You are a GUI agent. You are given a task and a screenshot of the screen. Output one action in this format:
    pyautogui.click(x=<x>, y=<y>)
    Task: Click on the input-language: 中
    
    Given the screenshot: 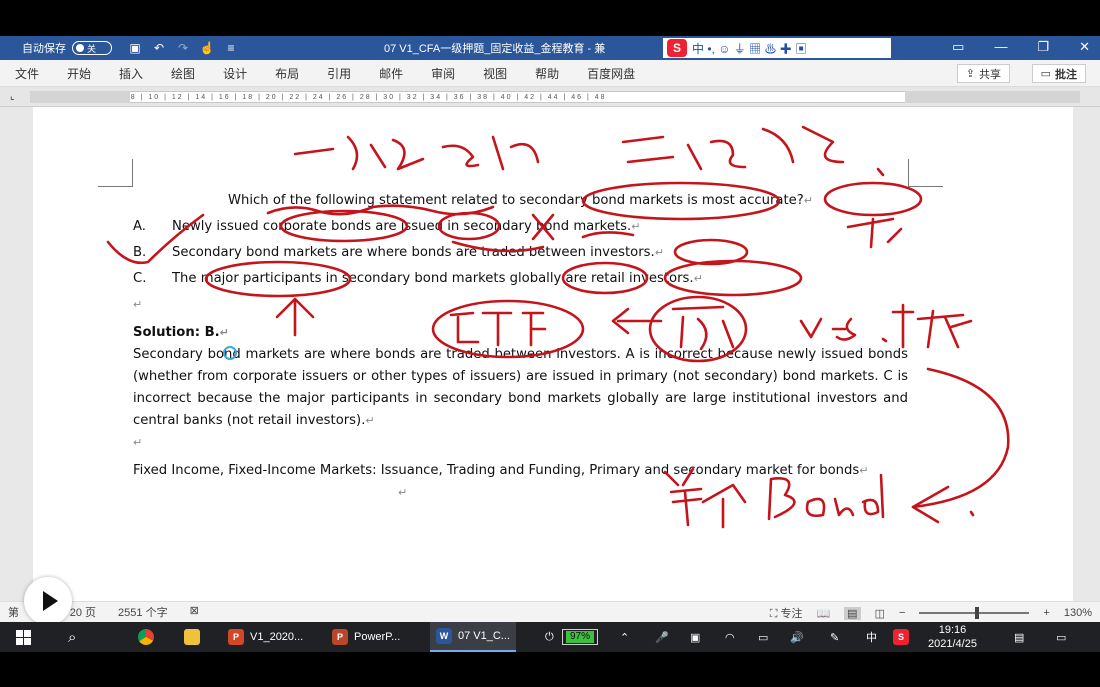 What is the action you would take?
    pyautogui.click(x=871, y=637)
    